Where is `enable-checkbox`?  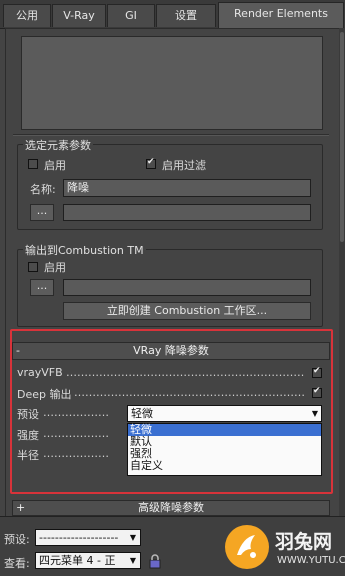 enable-checkbox is located at coordinates (33, 164).